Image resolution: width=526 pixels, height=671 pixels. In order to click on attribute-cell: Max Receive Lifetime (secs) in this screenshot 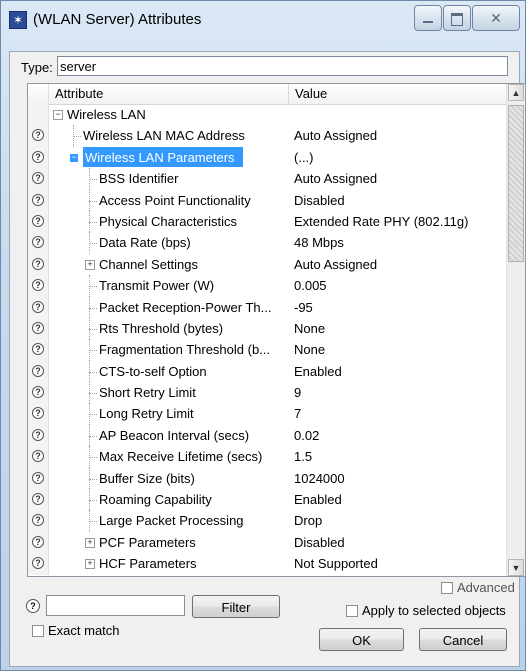, I will do `click(169, 457)`.